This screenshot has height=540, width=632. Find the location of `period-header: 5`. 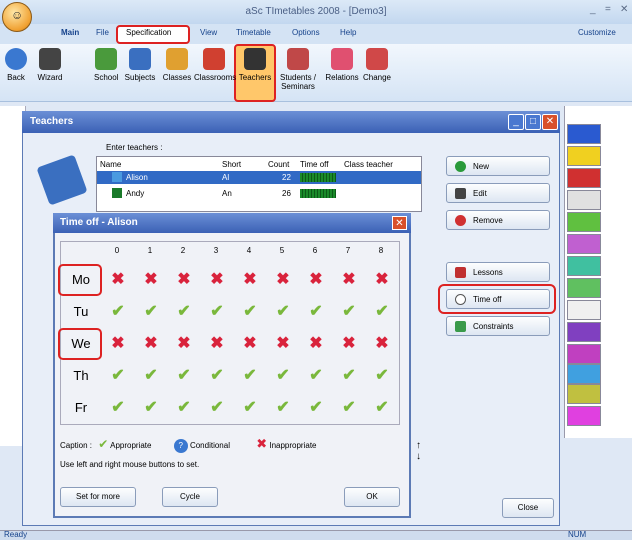

period-header: 5 is located at coordinates (282, 250).